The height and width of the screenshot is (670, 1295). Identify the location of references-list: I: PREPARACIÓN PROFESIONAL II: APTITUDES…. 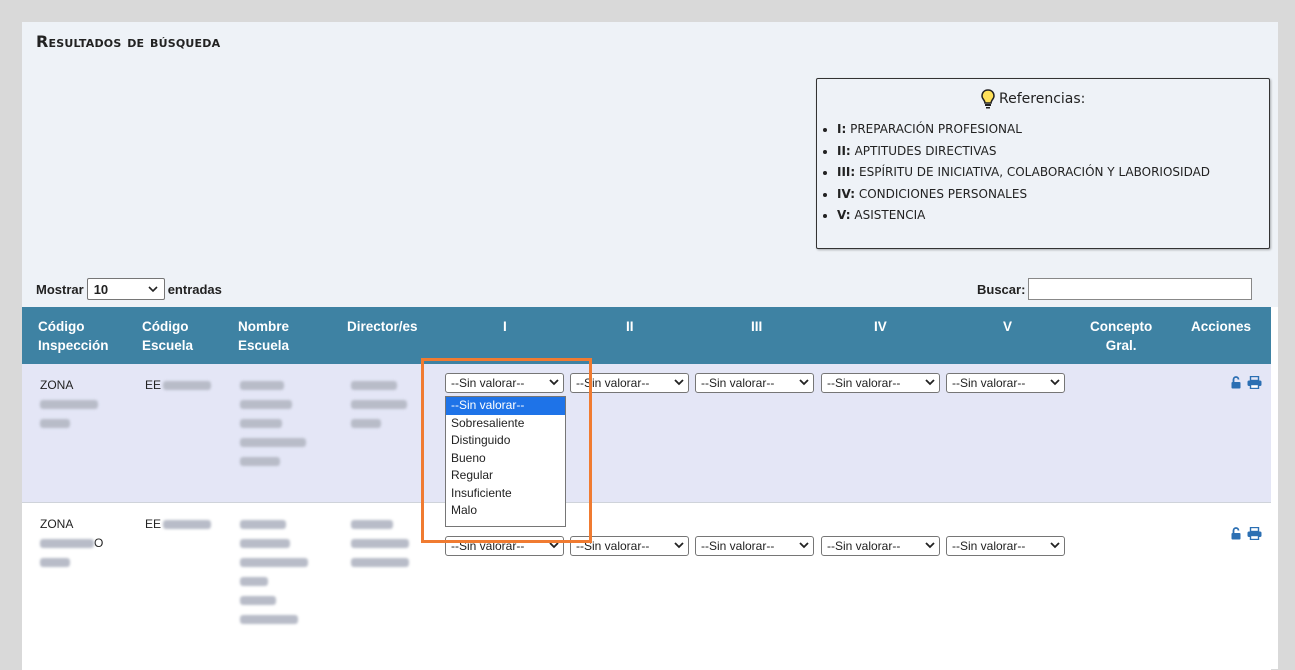
(1015, 173).